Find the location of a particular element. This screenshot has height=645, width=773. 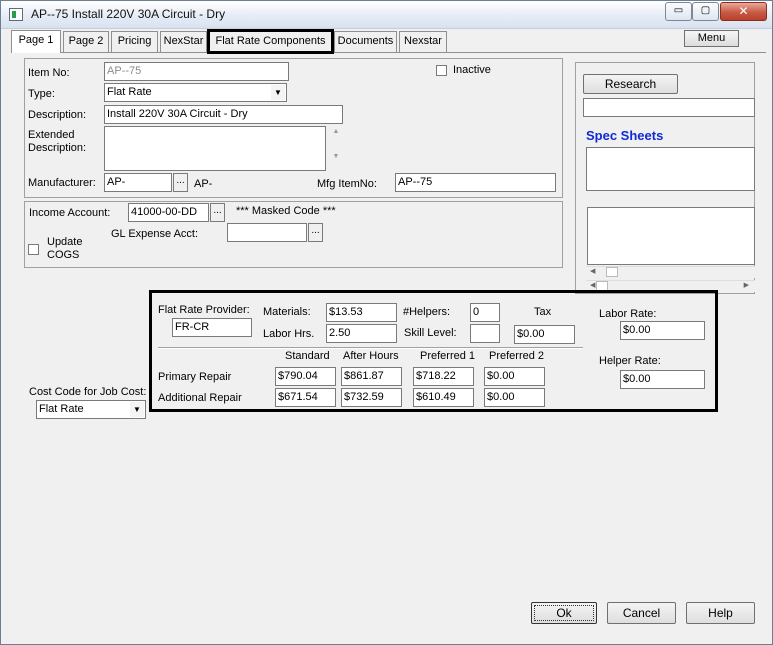

extended-description-scrollbar: ▲ ▼ is located at coordinates (336, 150).